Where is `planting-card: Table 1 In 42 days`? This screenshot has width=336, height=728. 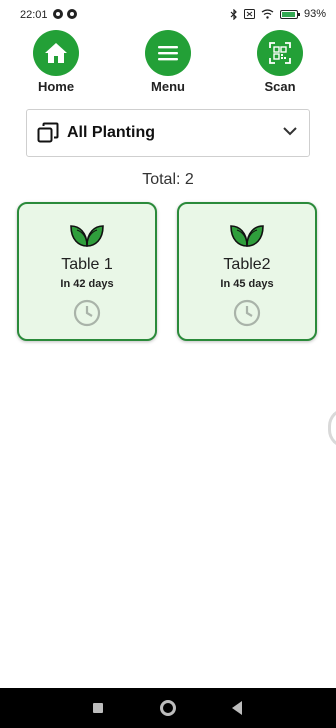
planting-card: Table 1 In 42 days is located at coordinates (87, 271).